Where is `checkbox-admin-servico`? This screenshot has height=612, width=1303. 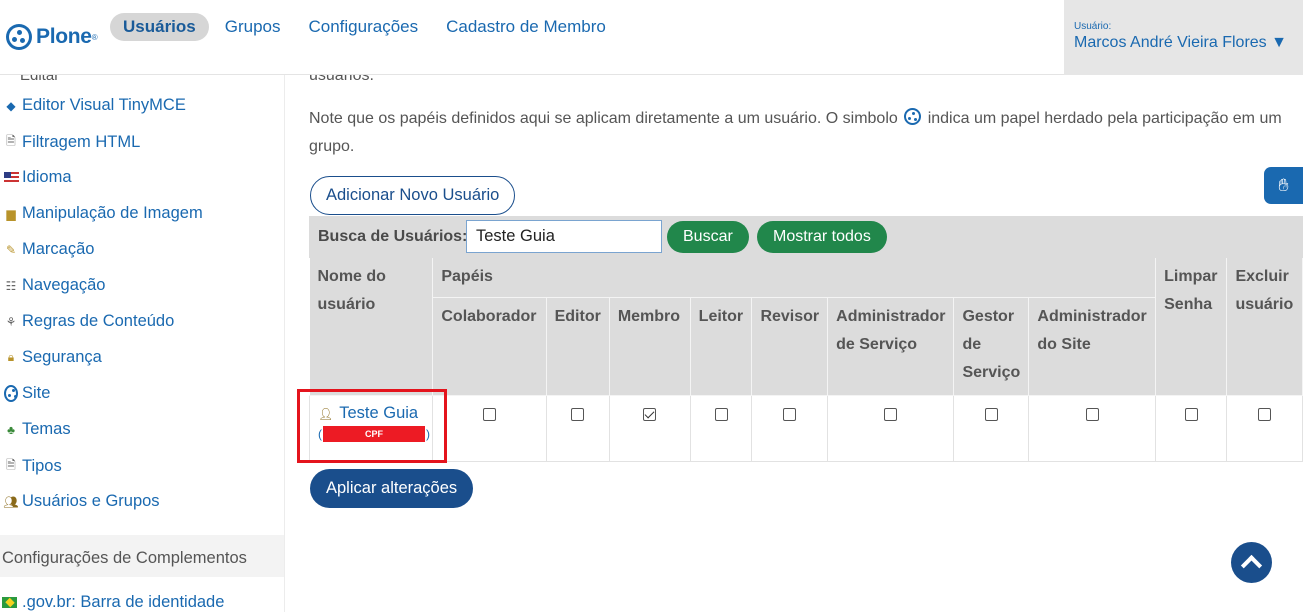 checkbox-admin-servico is located at coordinates (891, 414).